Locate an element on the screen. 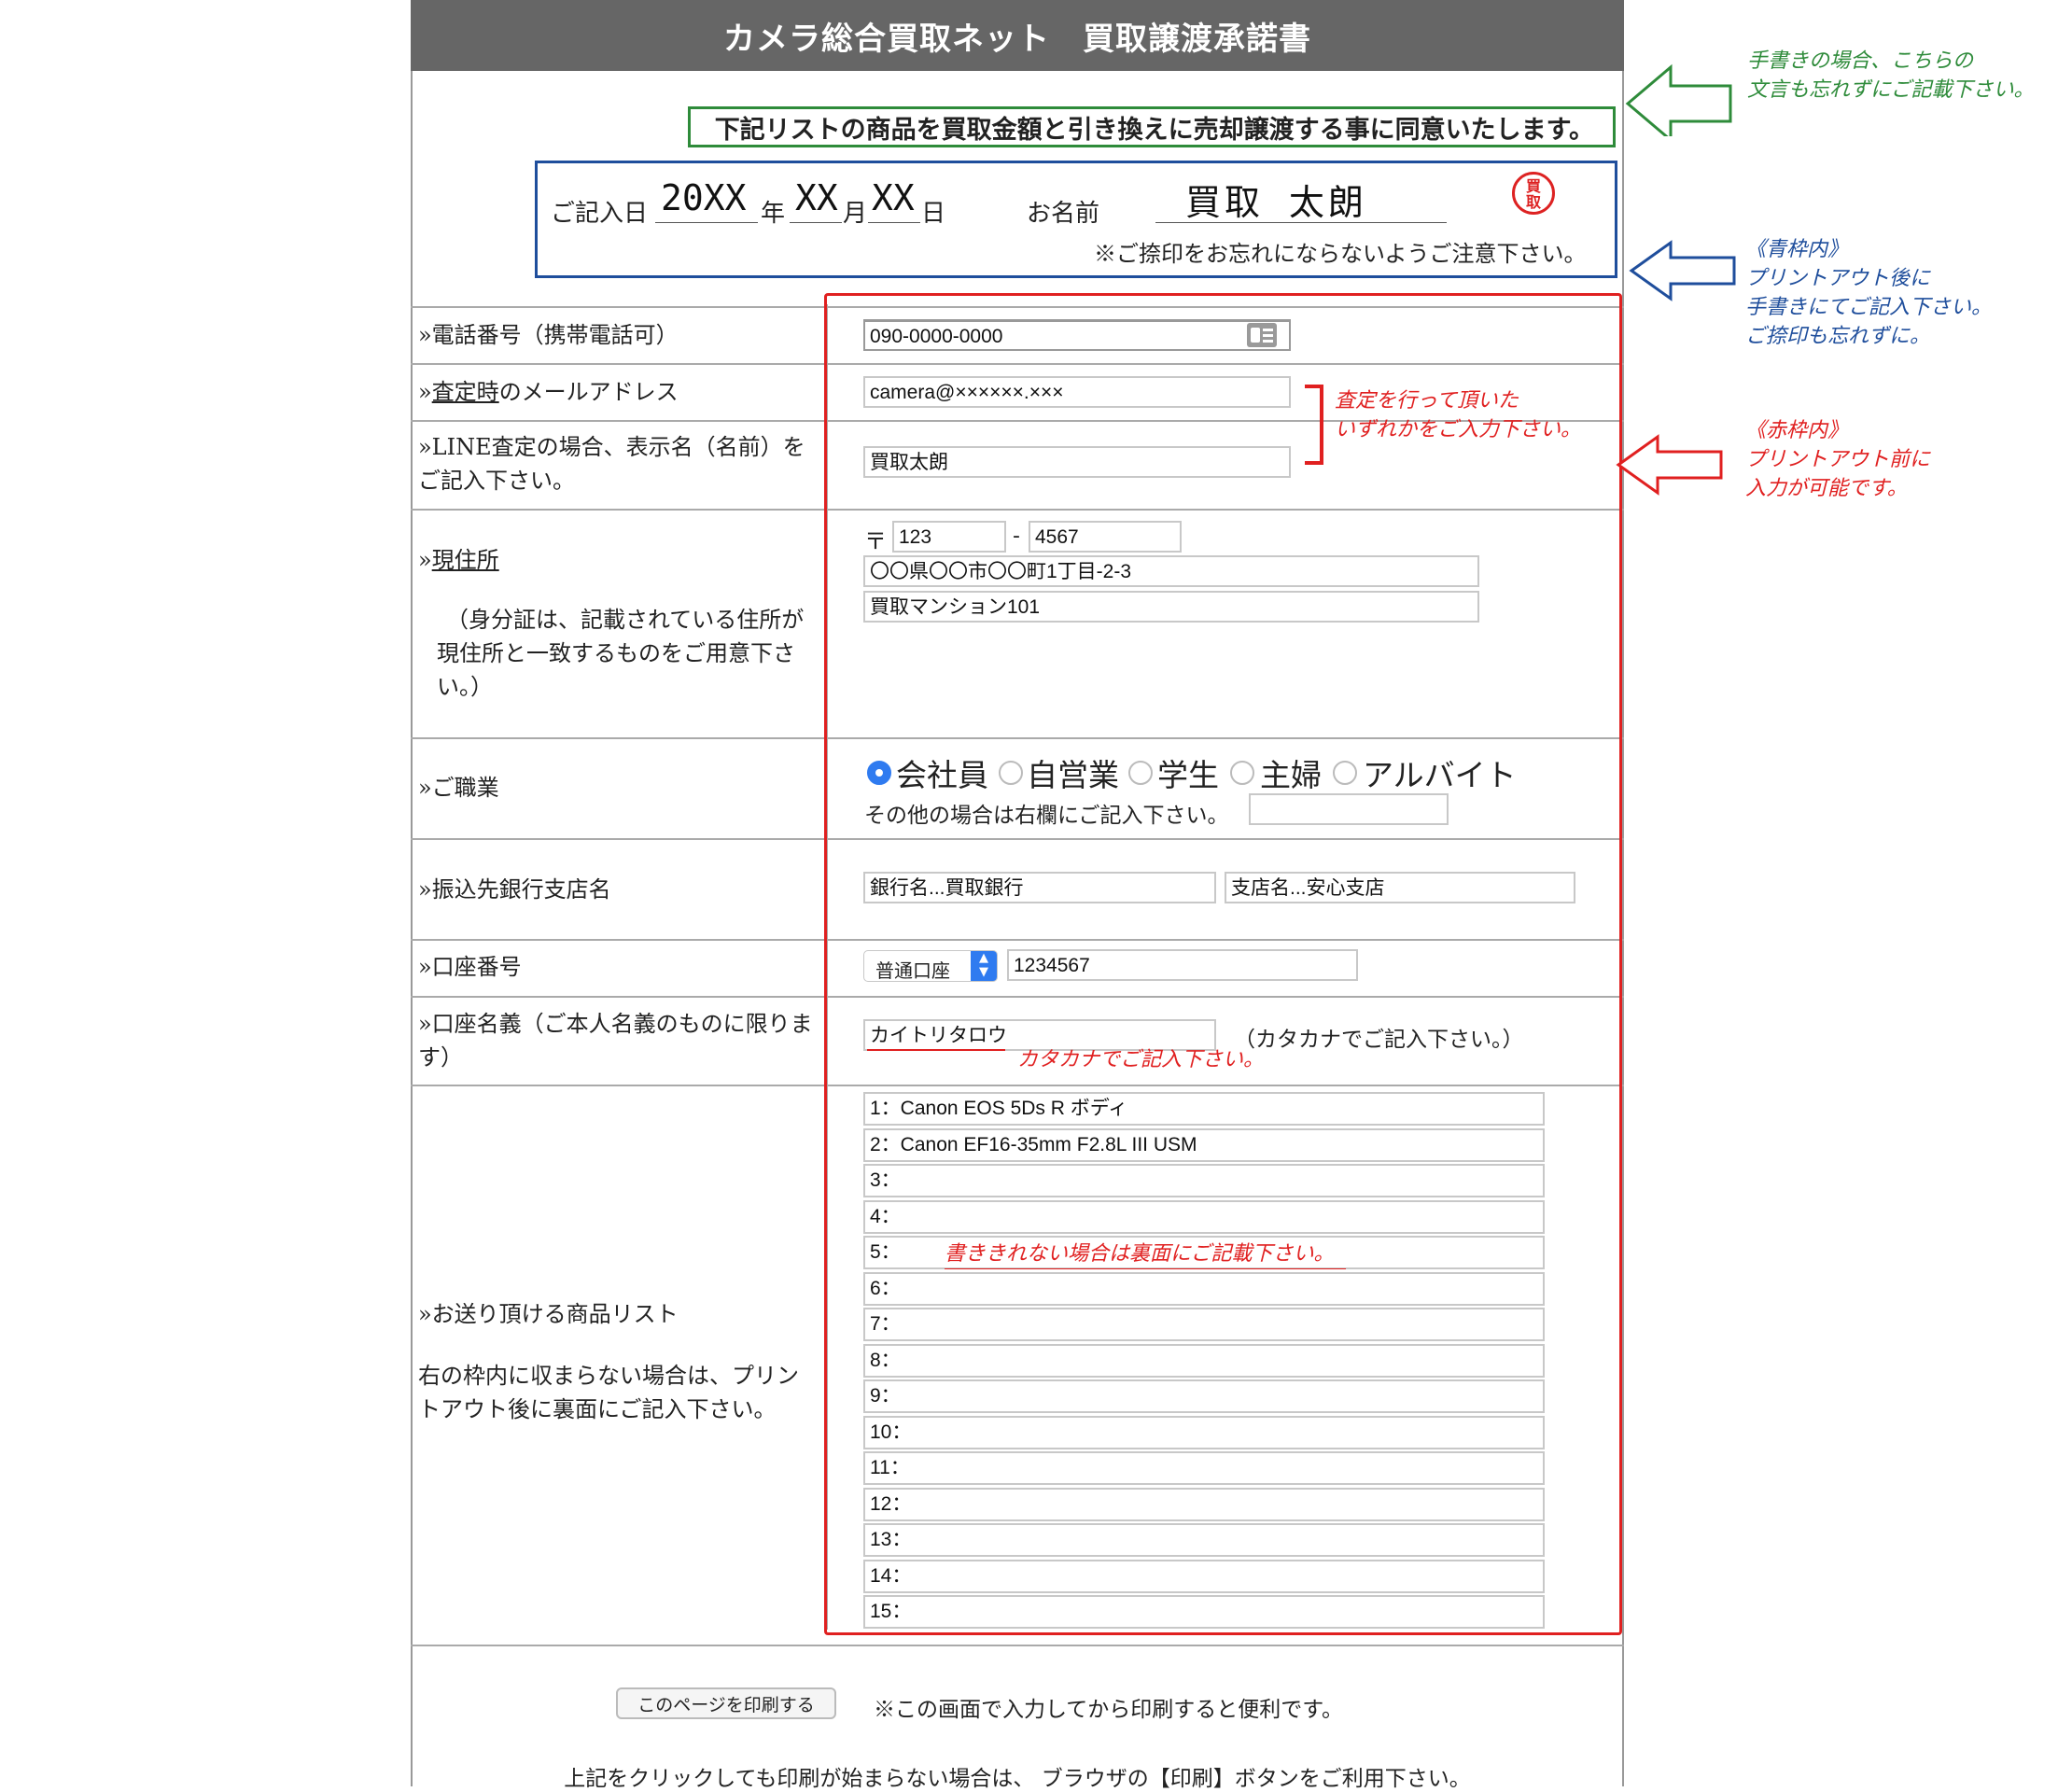 The height and width of the screenshot is (1792, 2072). seal-note: ※ご捺印をお忘れにならないようご注意下さい。 is located at coordinates (1340, 254).